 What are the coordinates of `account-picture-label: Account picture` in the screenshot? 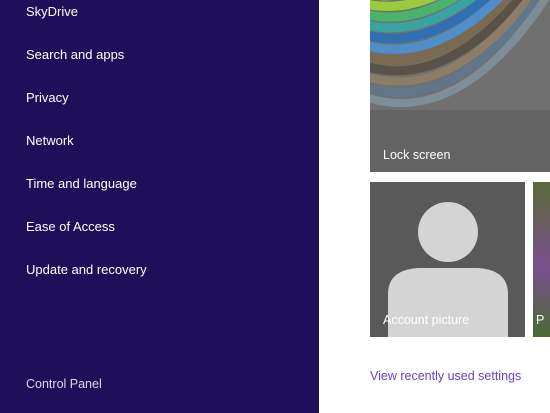 It's located at (426, 320).